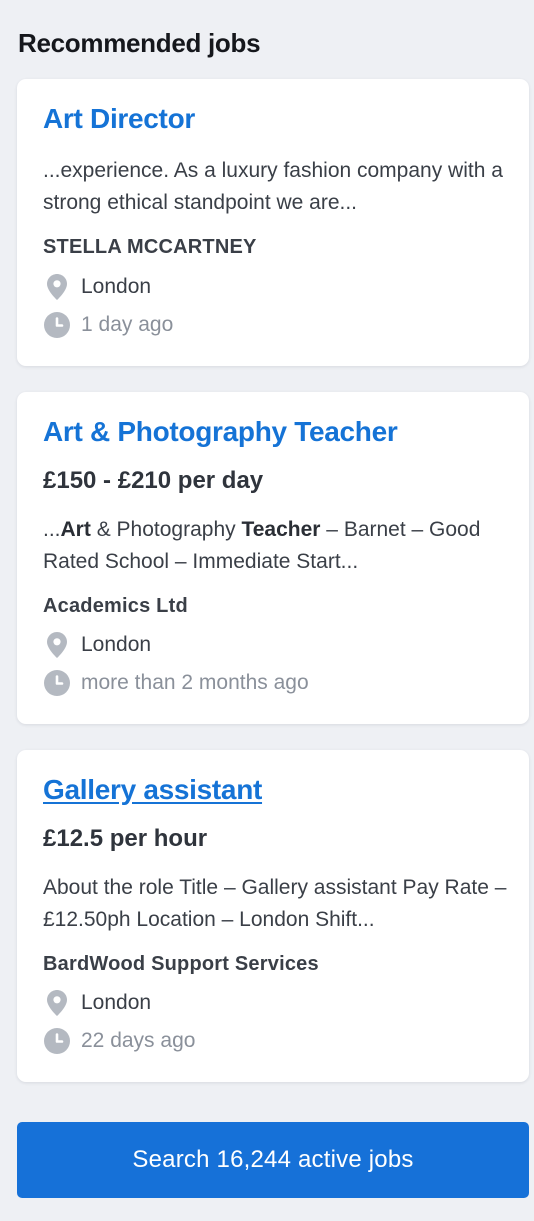 The image size is (534, 1221). Describe the element at coordinates (181, 964) in the screenshot. I see `company-name: BardWood Support Services` at that location.